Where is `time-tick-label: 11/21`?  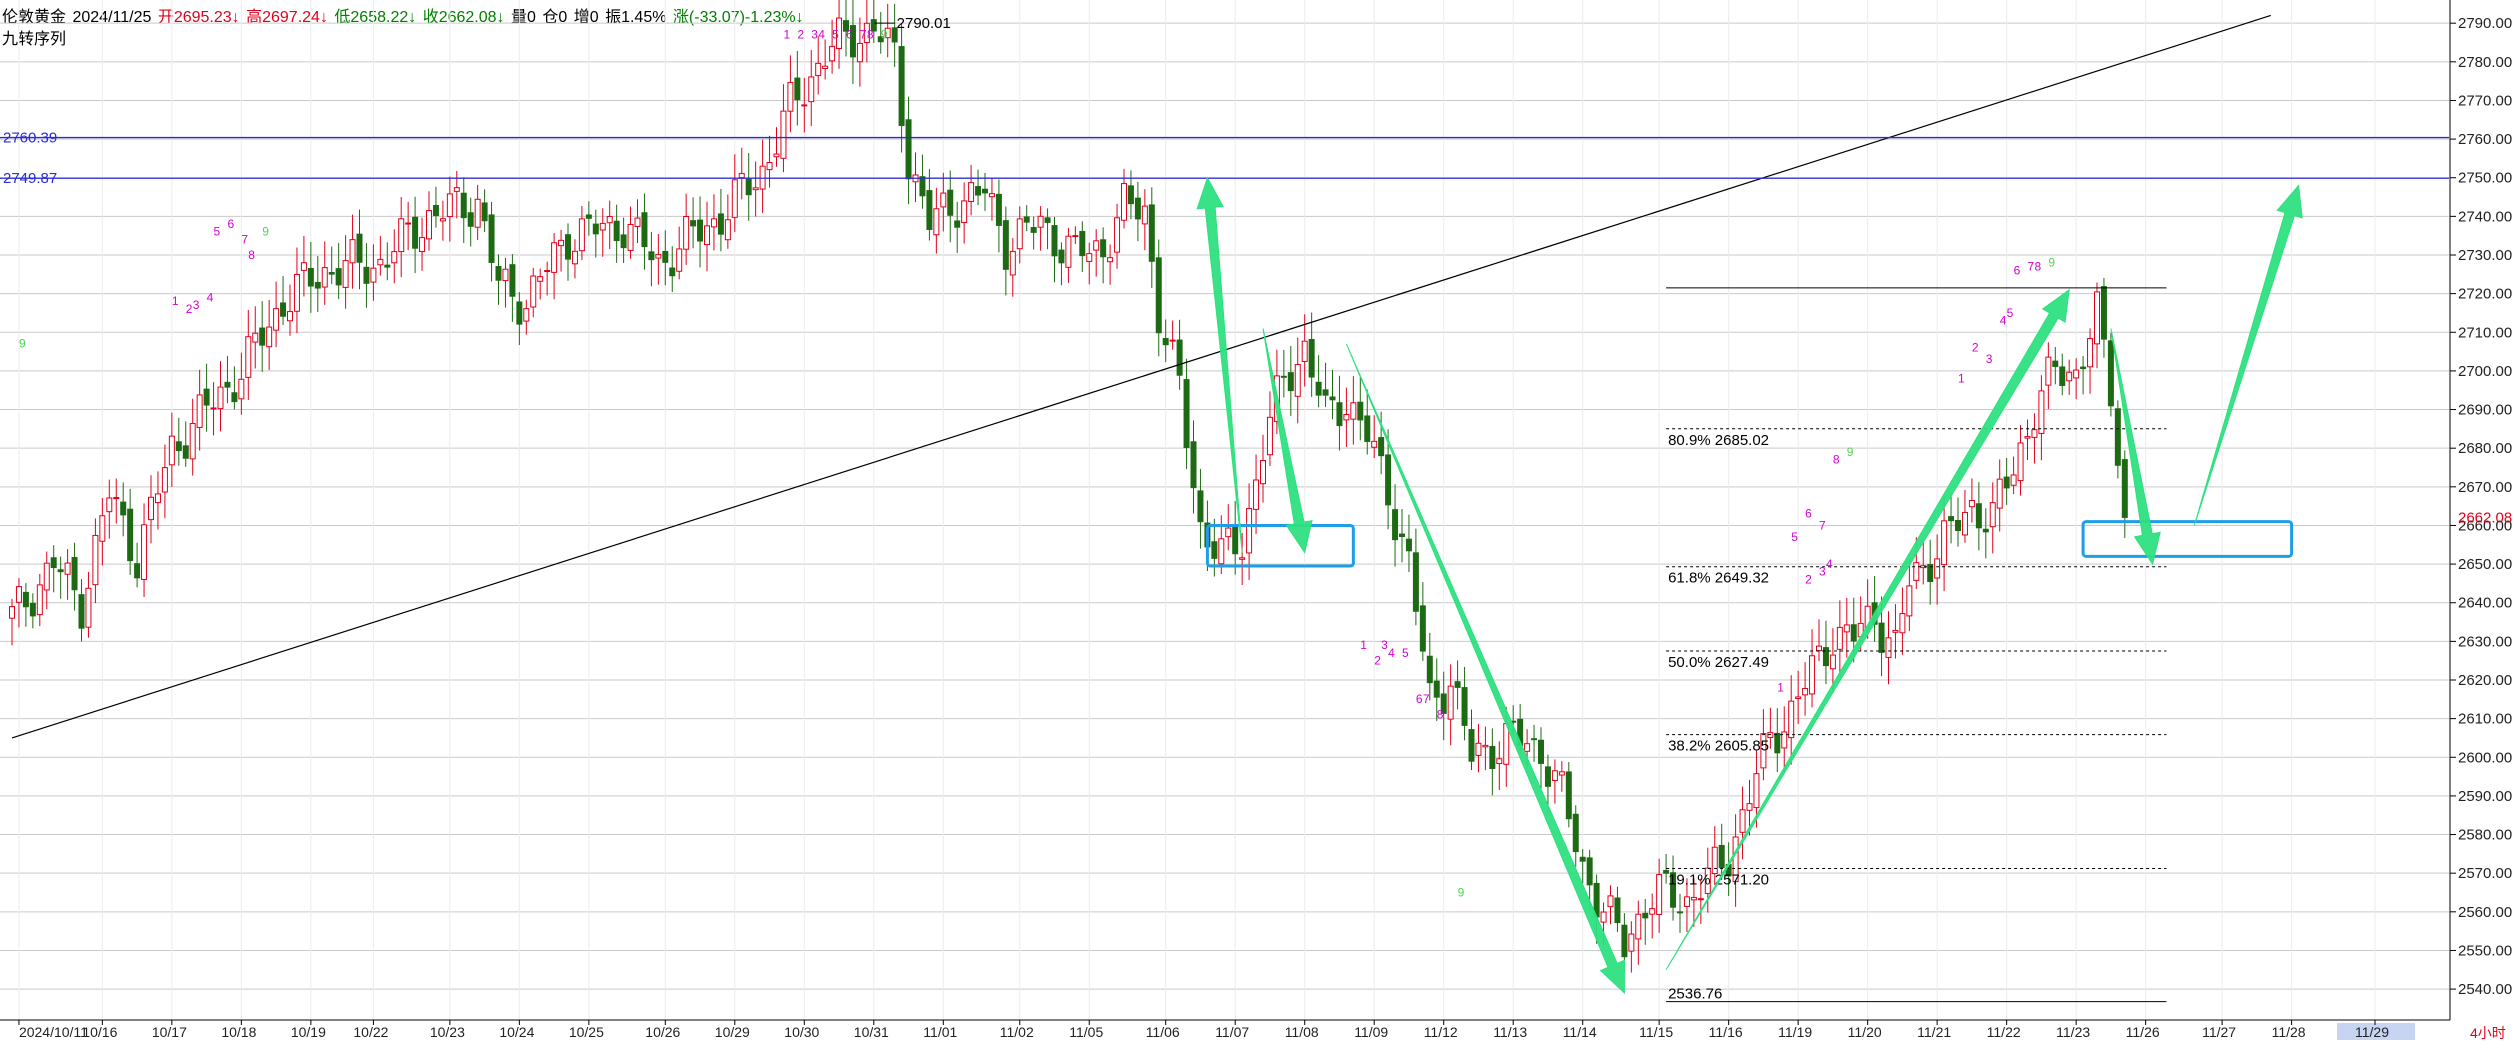 time-tick-label: 11/21 is located at coordinates (1934, 1032).